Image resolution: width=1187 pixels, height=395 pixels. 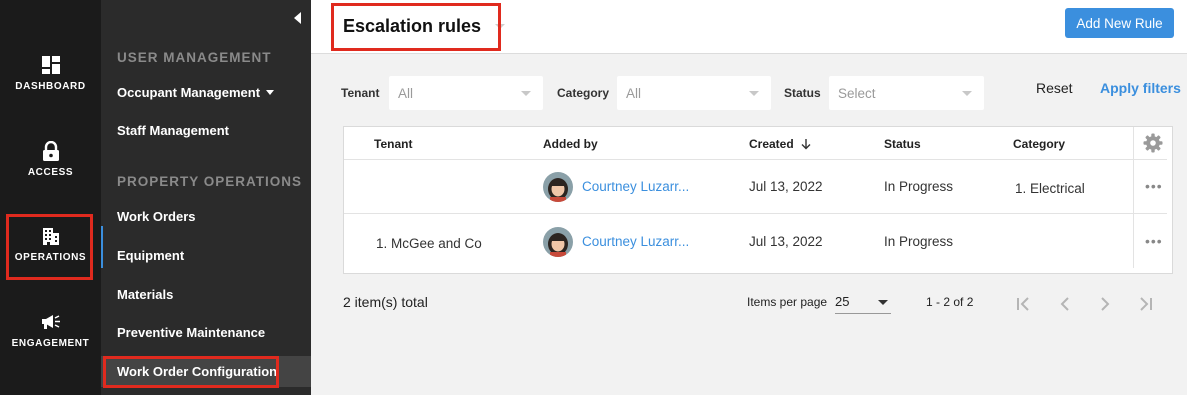 I want to click on column-header-added-by: Added by, so click(x=570, y=144).